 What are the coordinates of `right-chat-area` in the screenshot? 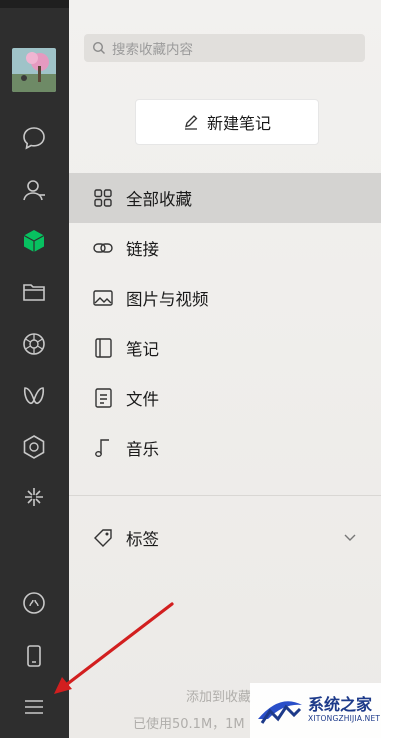 It's located at (391, 369).